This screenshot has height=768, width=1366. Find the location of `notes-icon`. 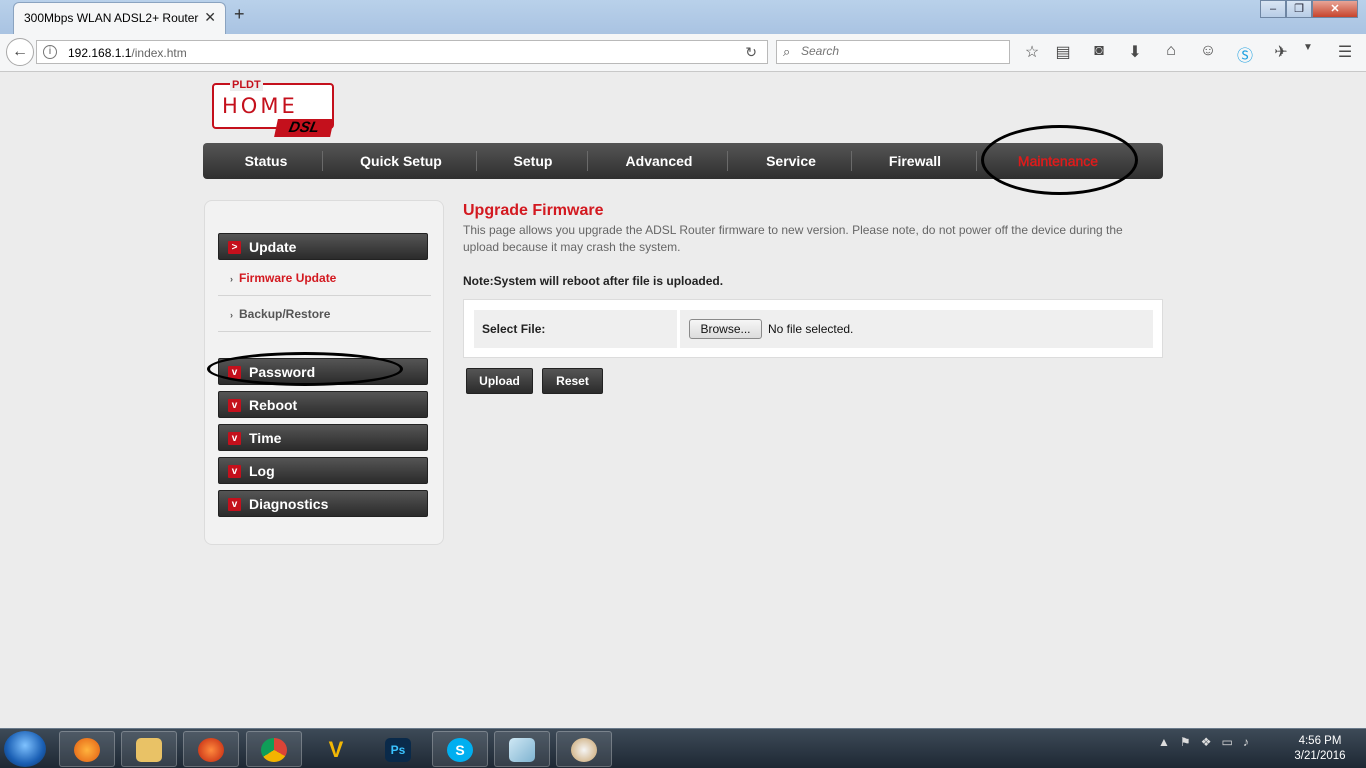

notes-icon is located at coordinates (522, 750).